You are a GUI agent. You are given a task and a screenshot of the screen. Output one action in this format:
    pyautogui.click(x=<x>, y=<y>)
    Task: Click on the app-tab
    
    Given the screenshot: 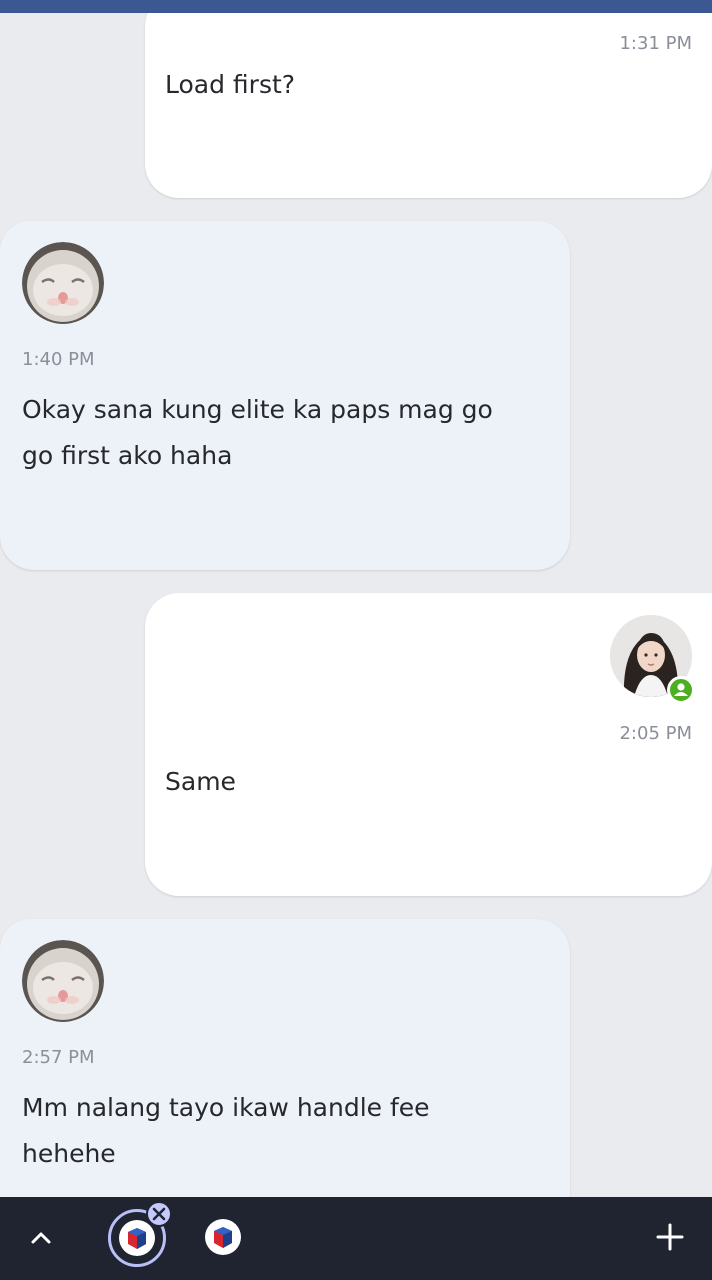 What is the action you would take?
    pyautogui.click(x=223, y=1237)
    